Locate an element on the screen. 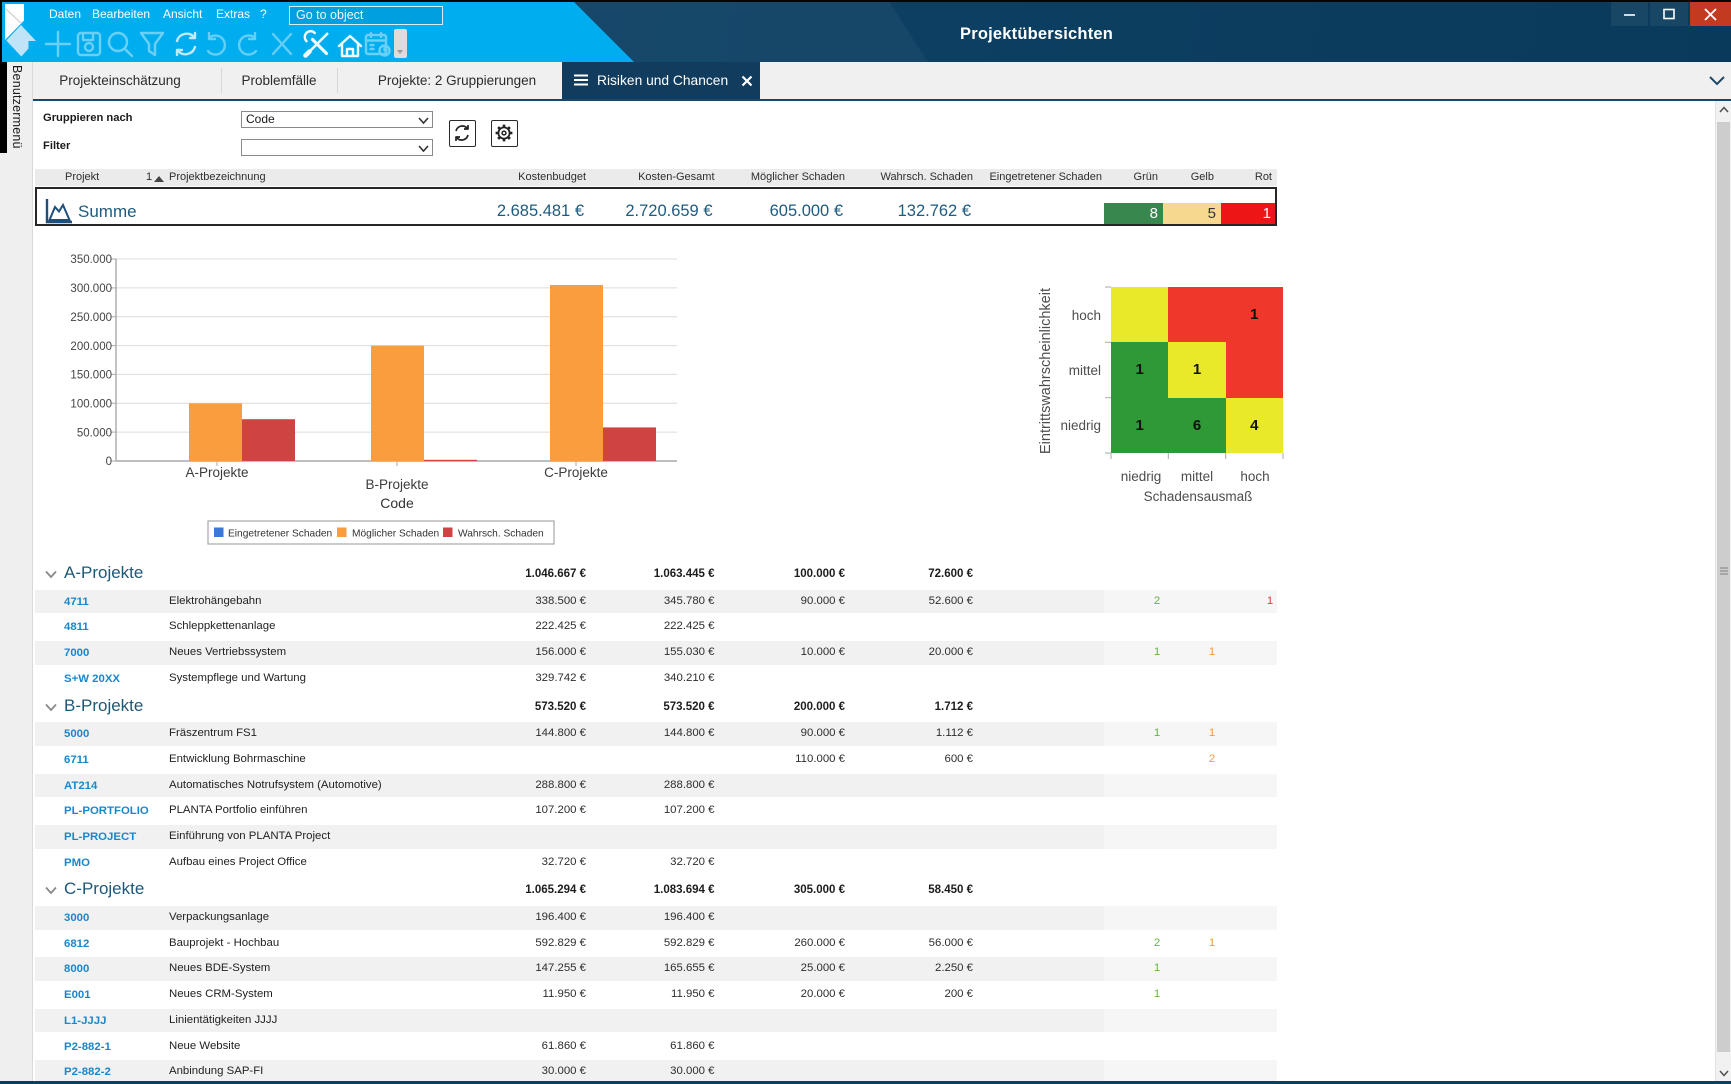 This screenshot has width=1731, height=1084. svg-text: Wahrsch. Schaden is located at coordinates (501, 534).